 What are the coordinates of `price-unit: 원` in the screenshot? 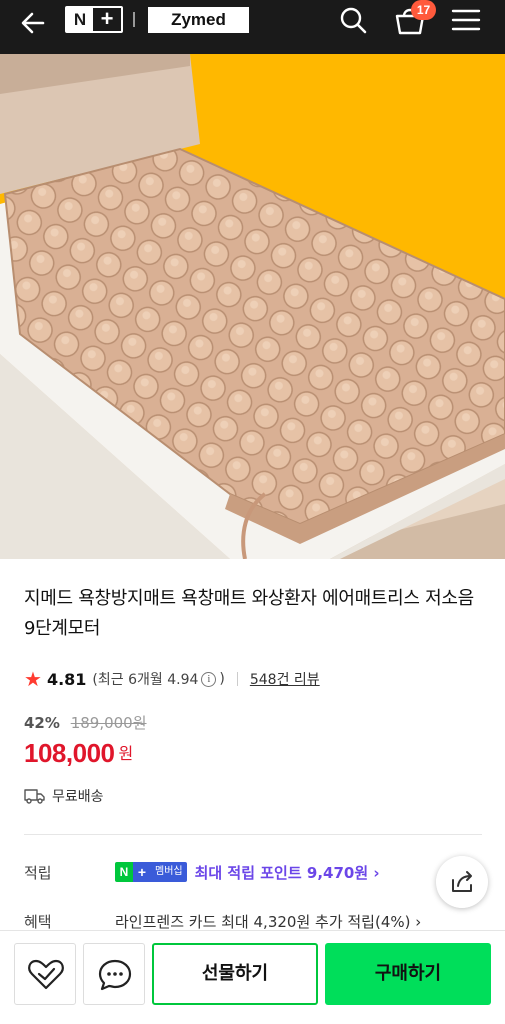 It's located at (126, 753).